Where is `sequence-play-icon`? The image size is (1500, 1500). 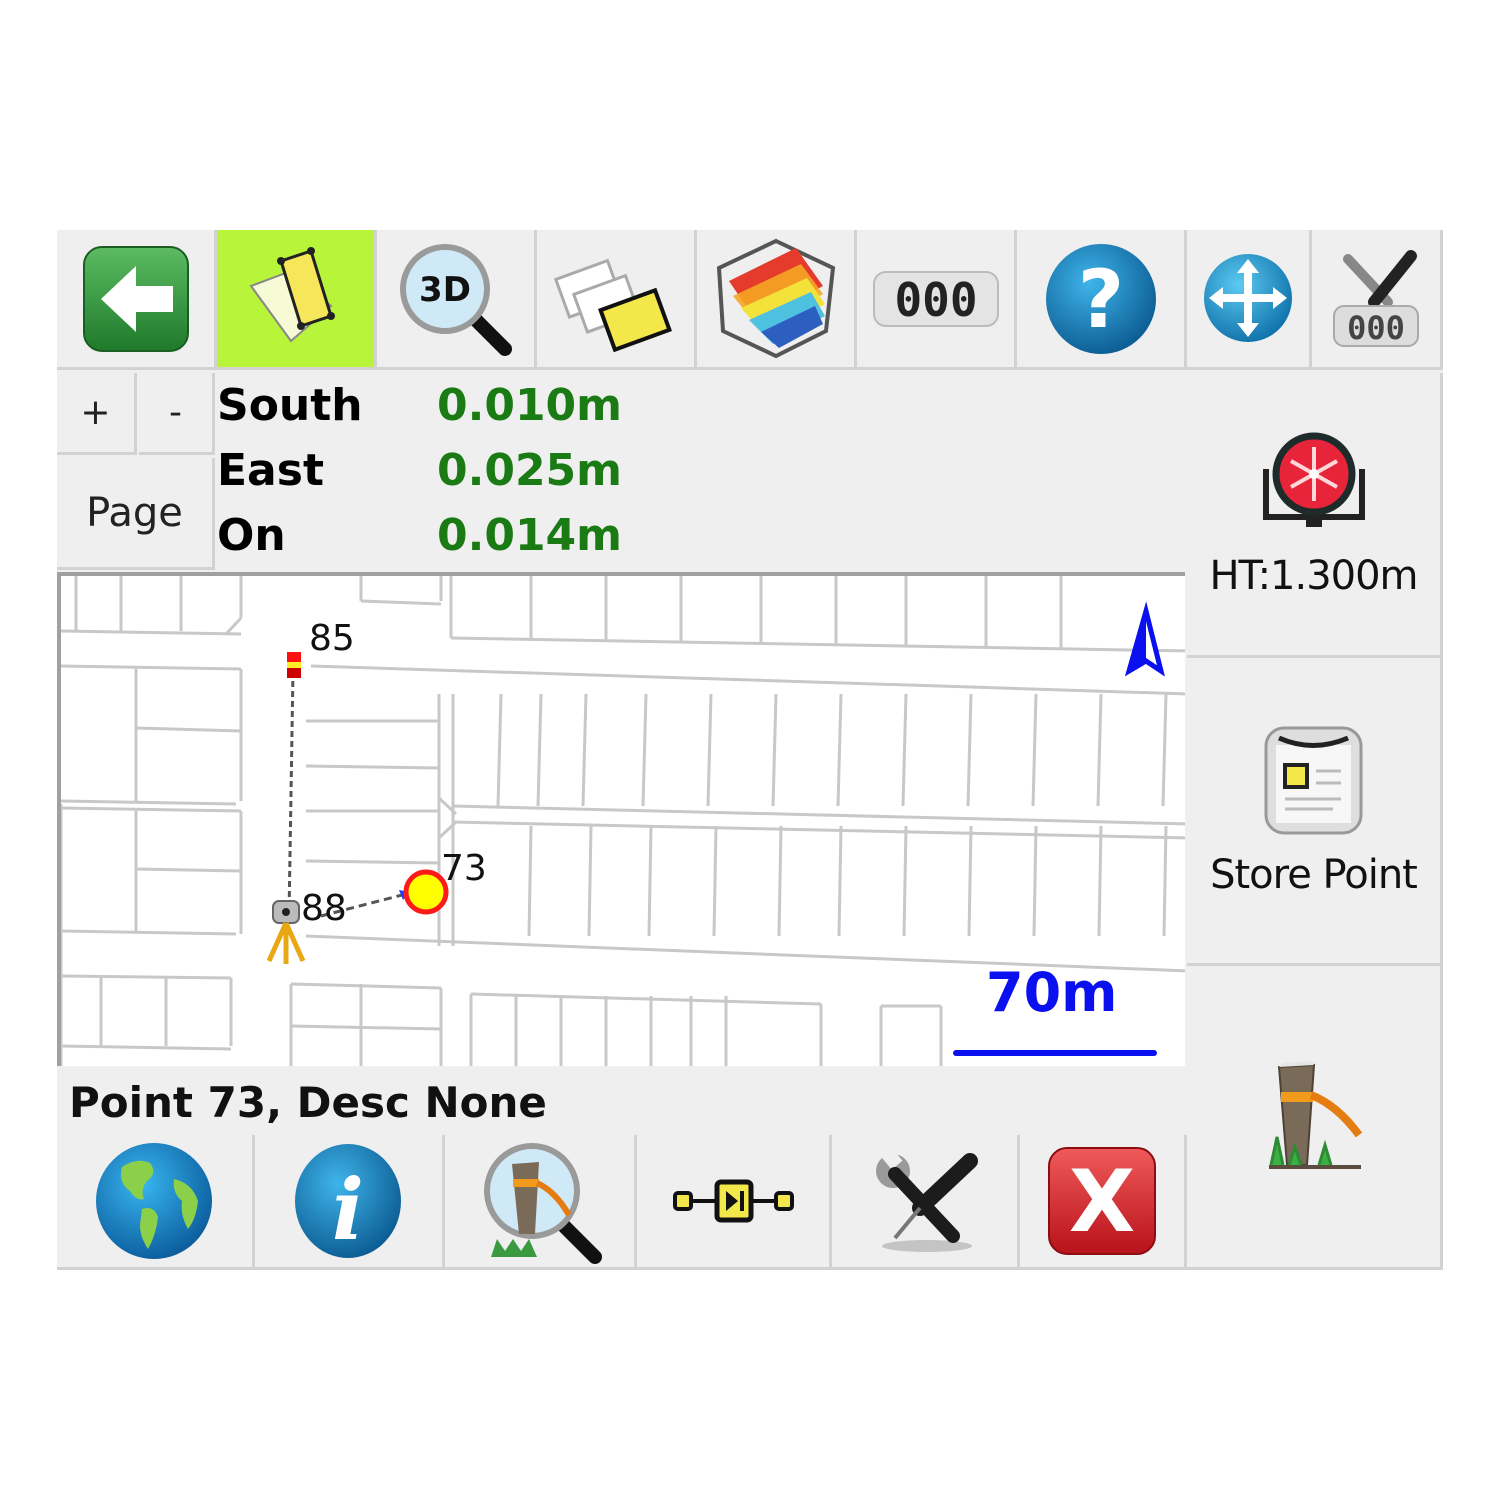 sequence-play-icon is located at coordinates (733, 1201).